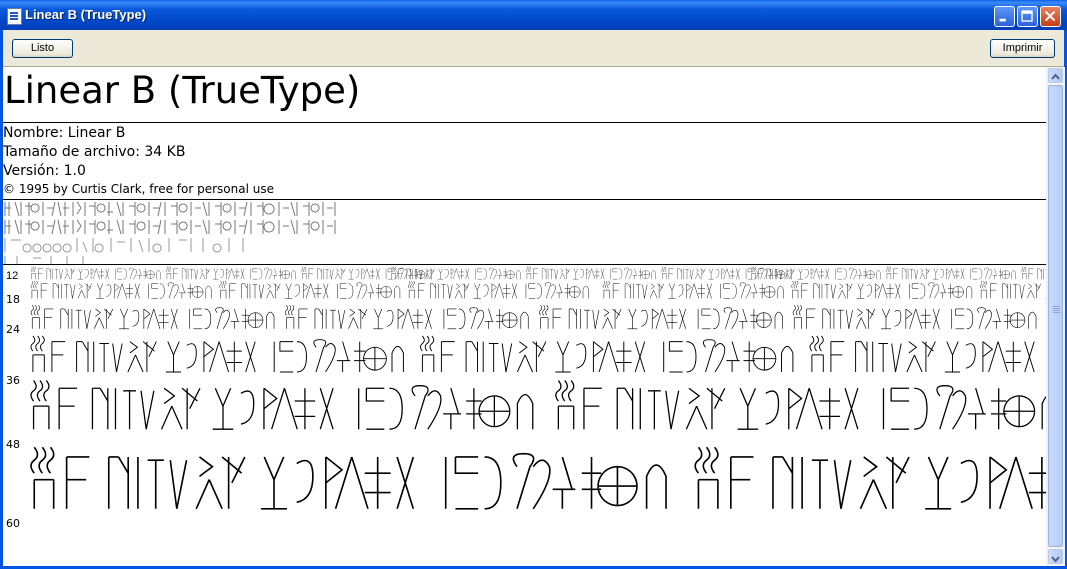 The image size is (1067, 569). I want to click on file-size: Tamaño de archivo: 34 KB, so click(94, 152).